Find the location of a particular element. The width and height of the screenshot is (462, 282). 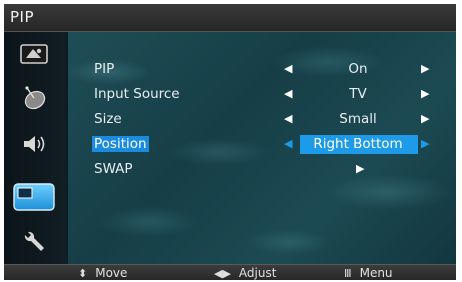

footer-move: ⬍ Move is located at coordinates (102, 272).